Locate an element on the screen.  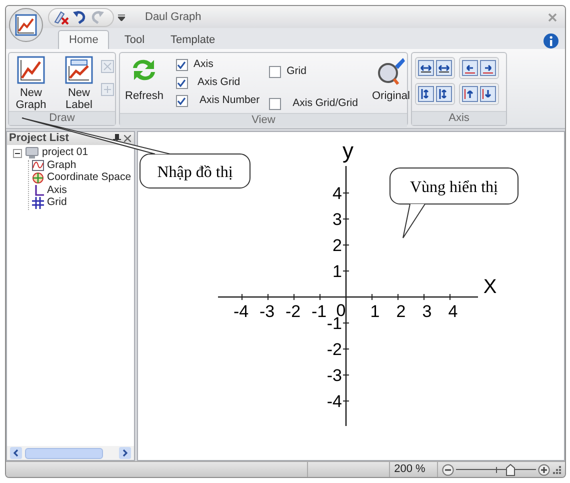
scroll-left-button is located at coordinates (16, 453).